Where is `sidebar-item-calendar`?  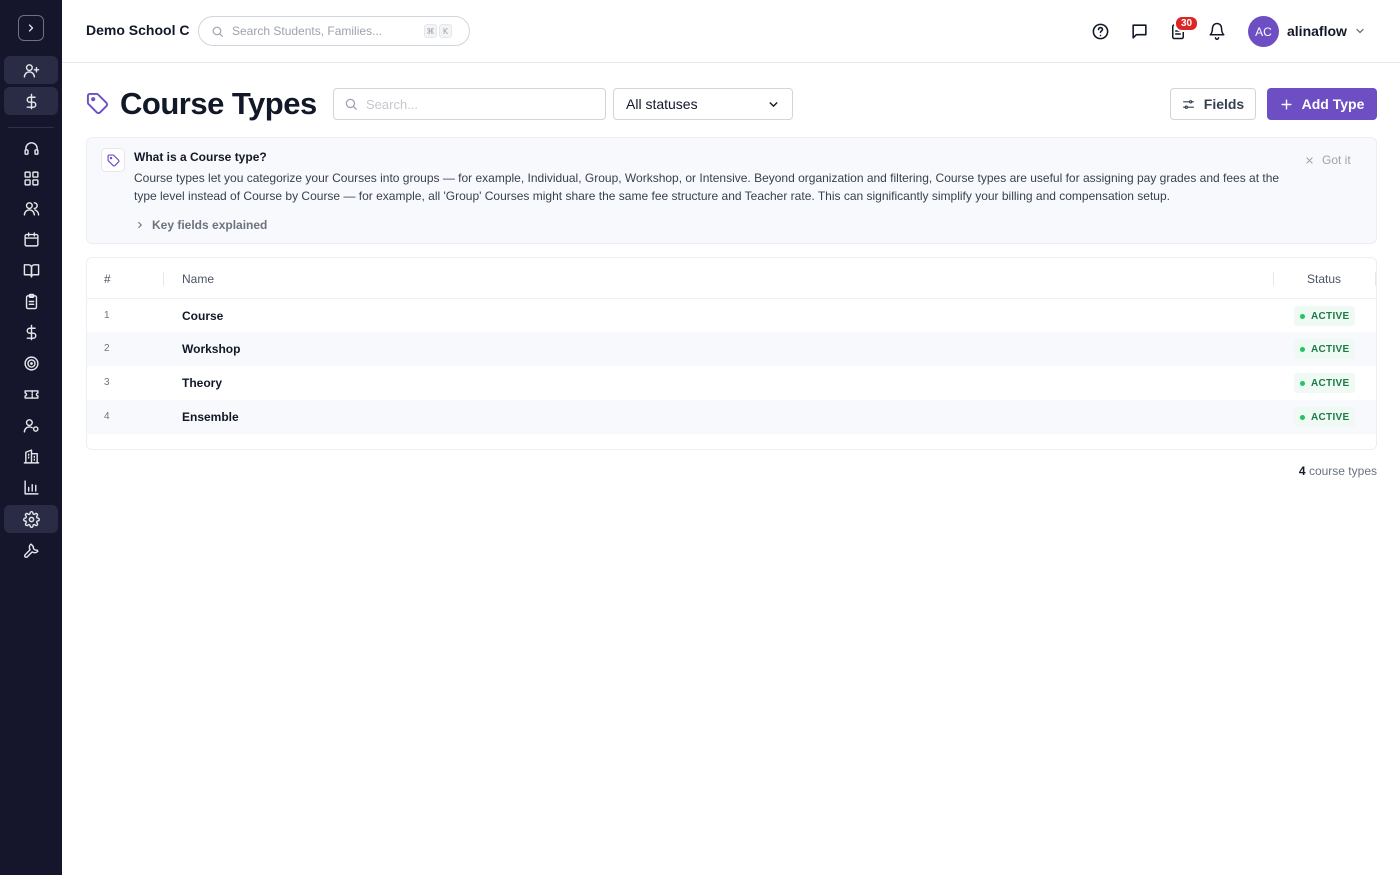
sidebar-item-calendar is located at coordinates (31, 239).